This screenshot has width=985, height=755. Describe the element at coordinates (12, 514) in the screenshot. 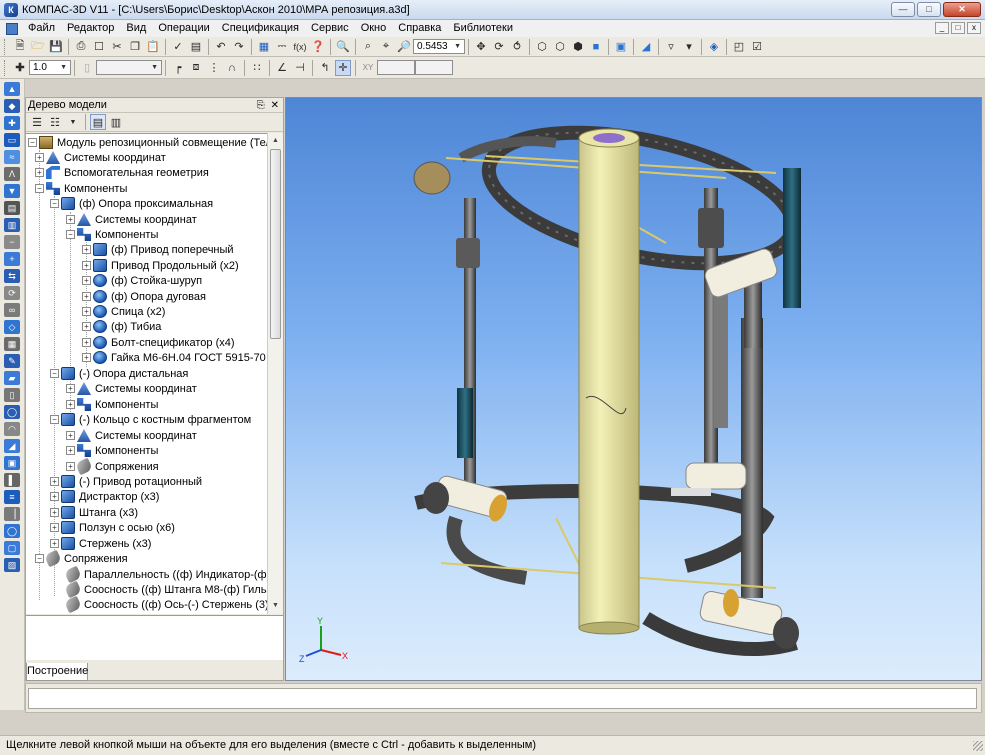

I see `rib-icon: ▕` at that location.